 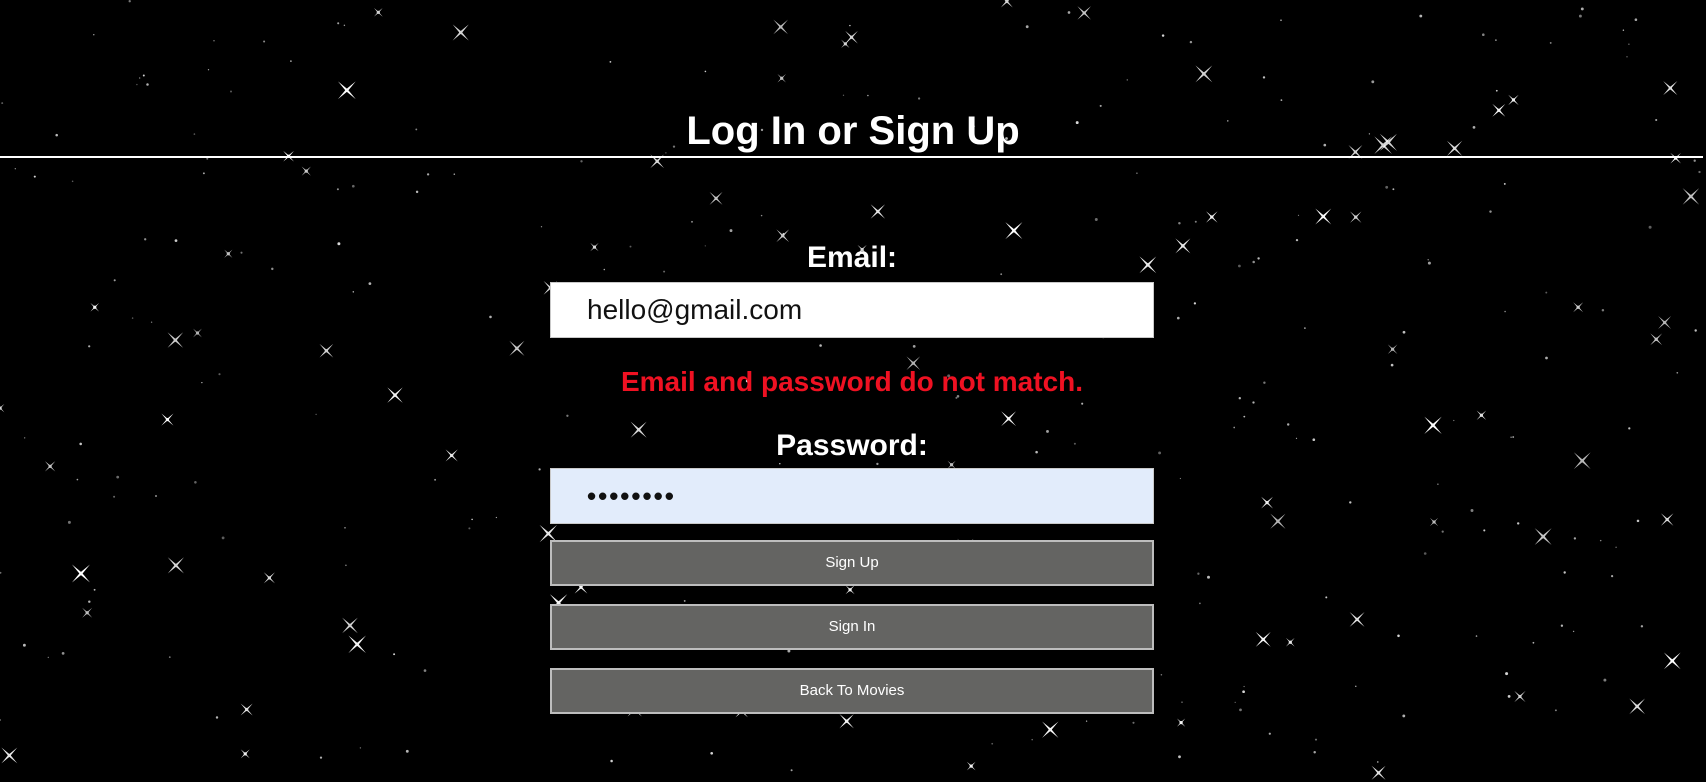 I want to click on sign-up-button: Sign Up, so click(x=852, y=563).